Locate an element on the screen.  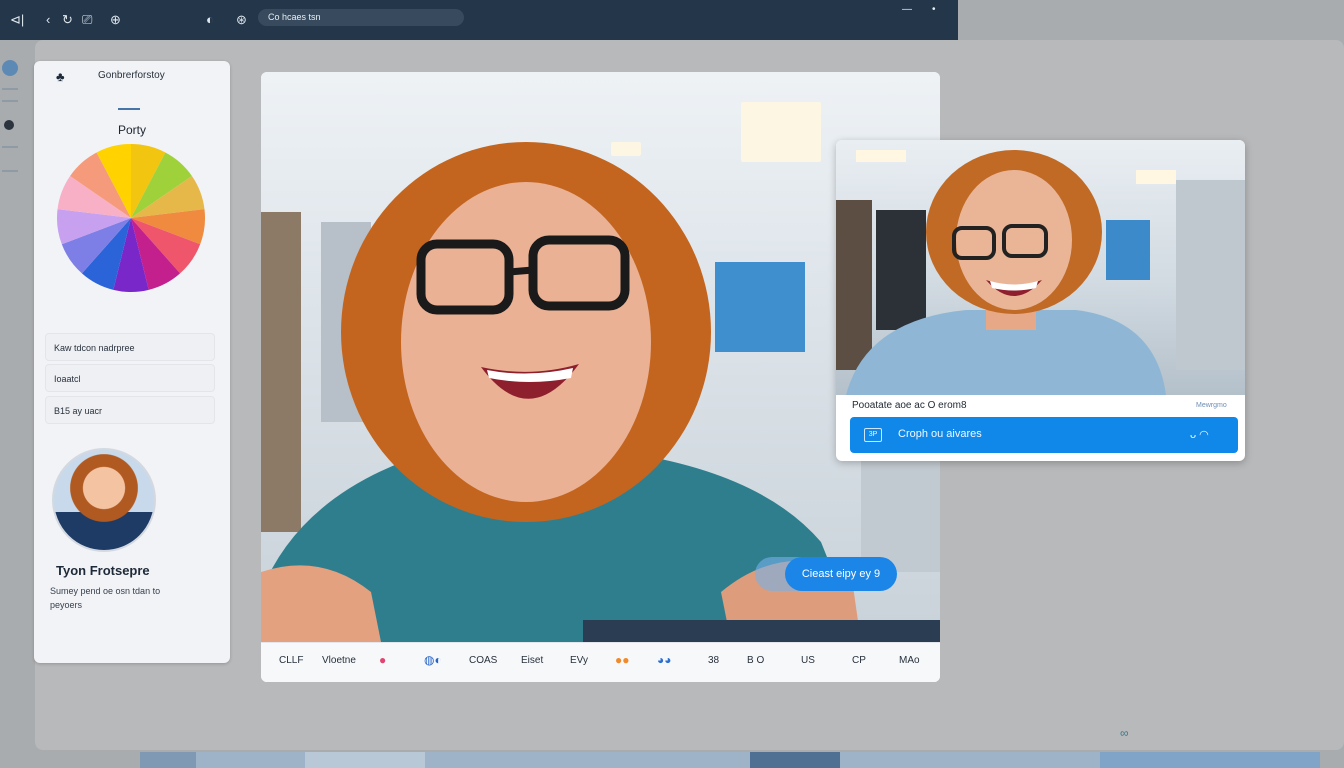
back-icon: ‹ is located at coordinates (48, 19).